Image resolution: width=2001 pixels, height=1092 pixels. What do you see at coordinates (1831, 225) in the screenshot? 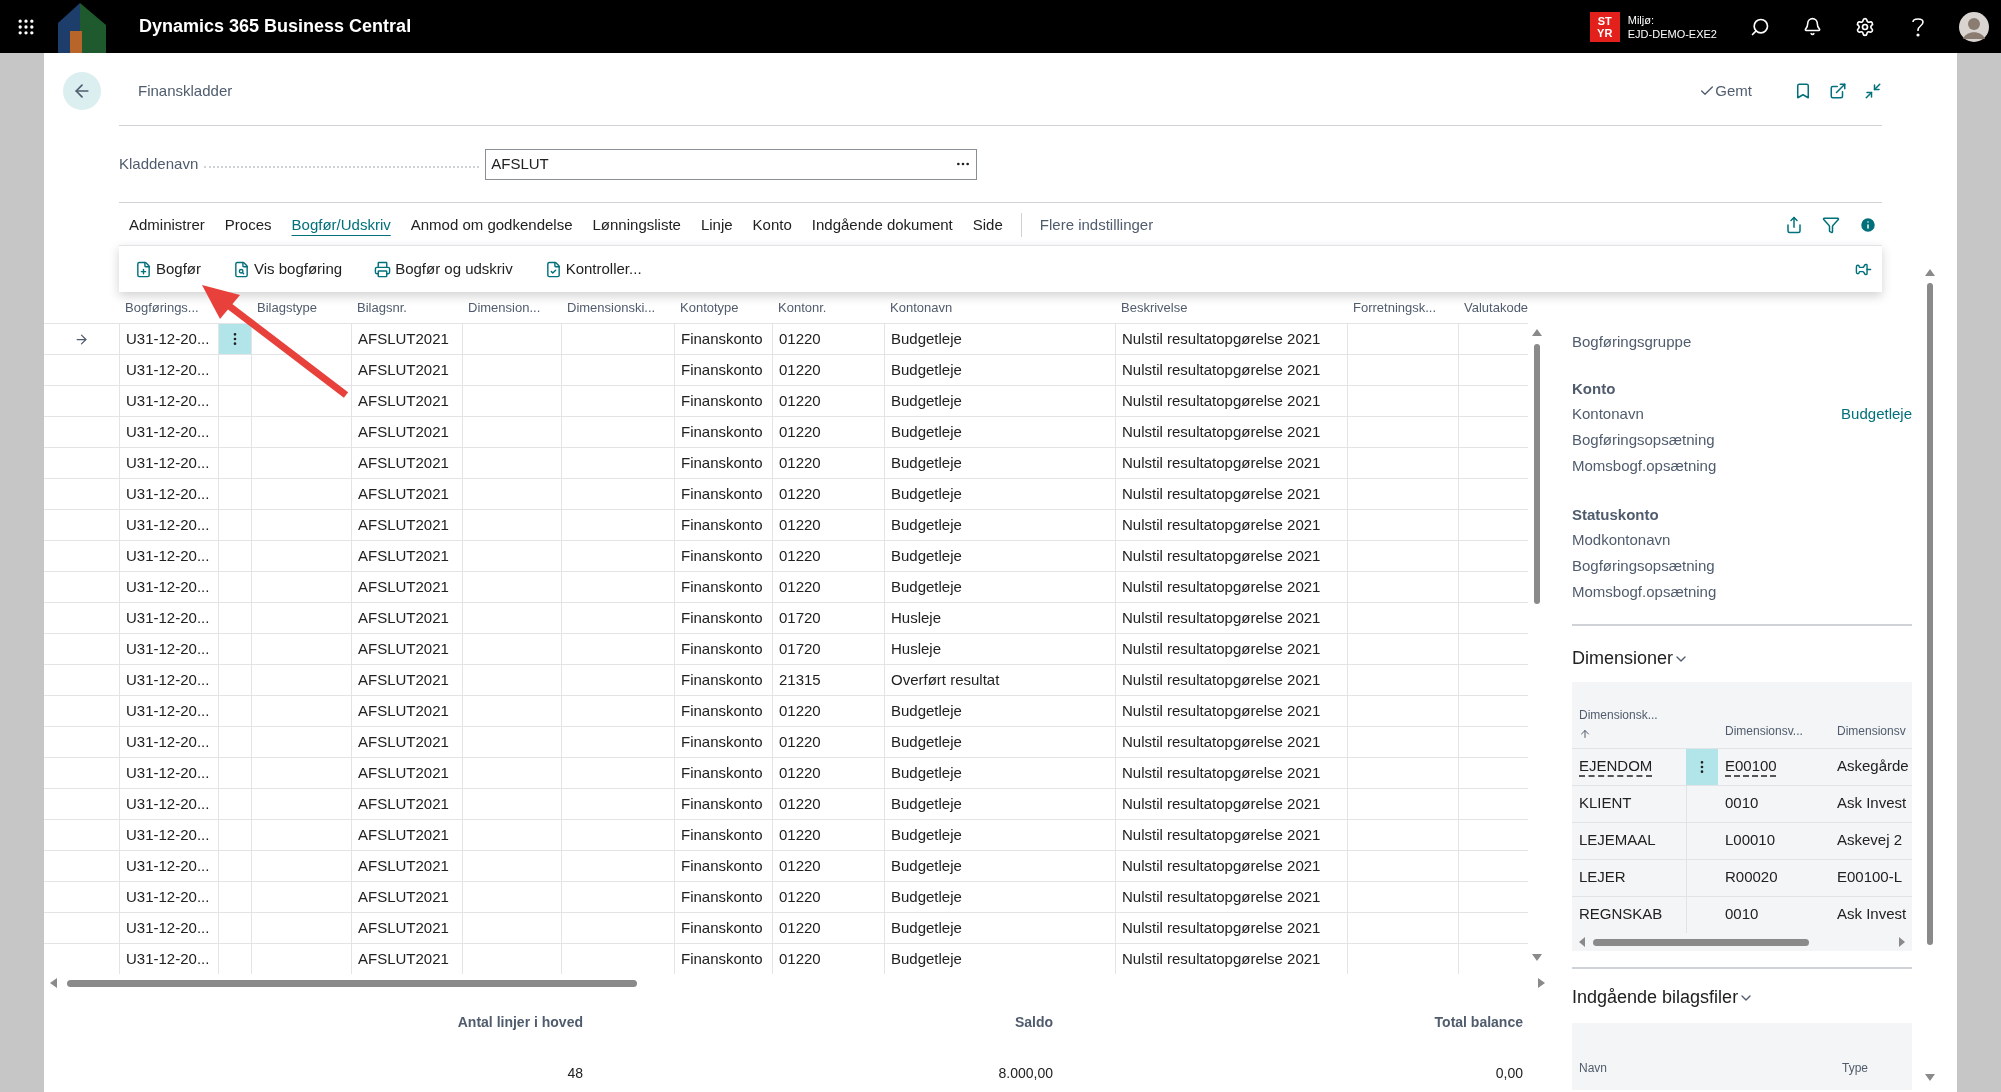
I see `filter-icon` at bounding box center [1831, 225].